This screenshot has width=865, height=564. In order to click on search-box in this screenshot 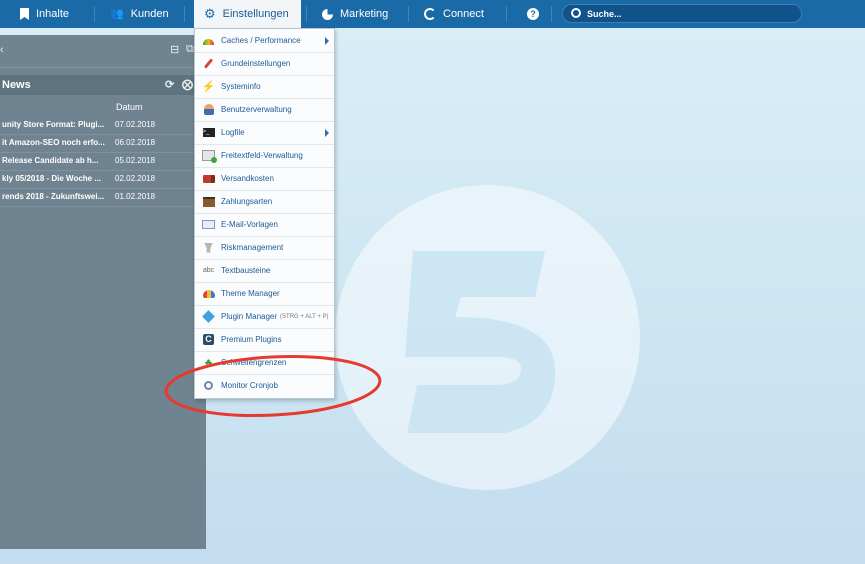, I will do `click(682, 13)`.